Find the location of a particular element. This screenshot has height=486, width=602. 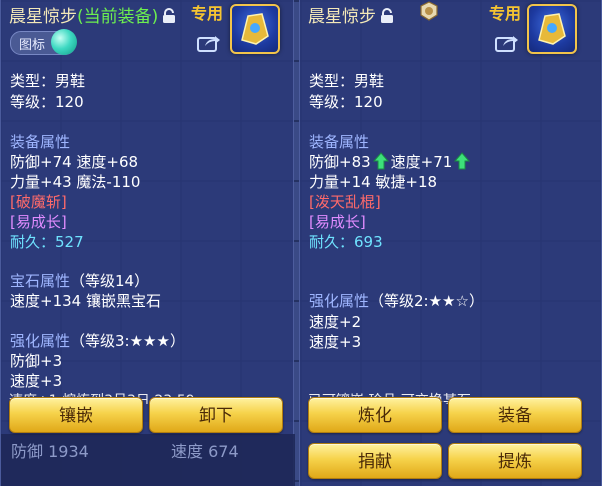

durability: 耐久：527 is located at coordinates (47, 242).